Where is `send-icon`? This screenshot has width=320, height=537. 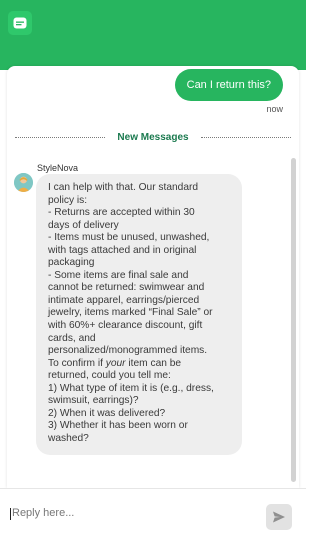 send-icon is located at coordinates (279, 517).